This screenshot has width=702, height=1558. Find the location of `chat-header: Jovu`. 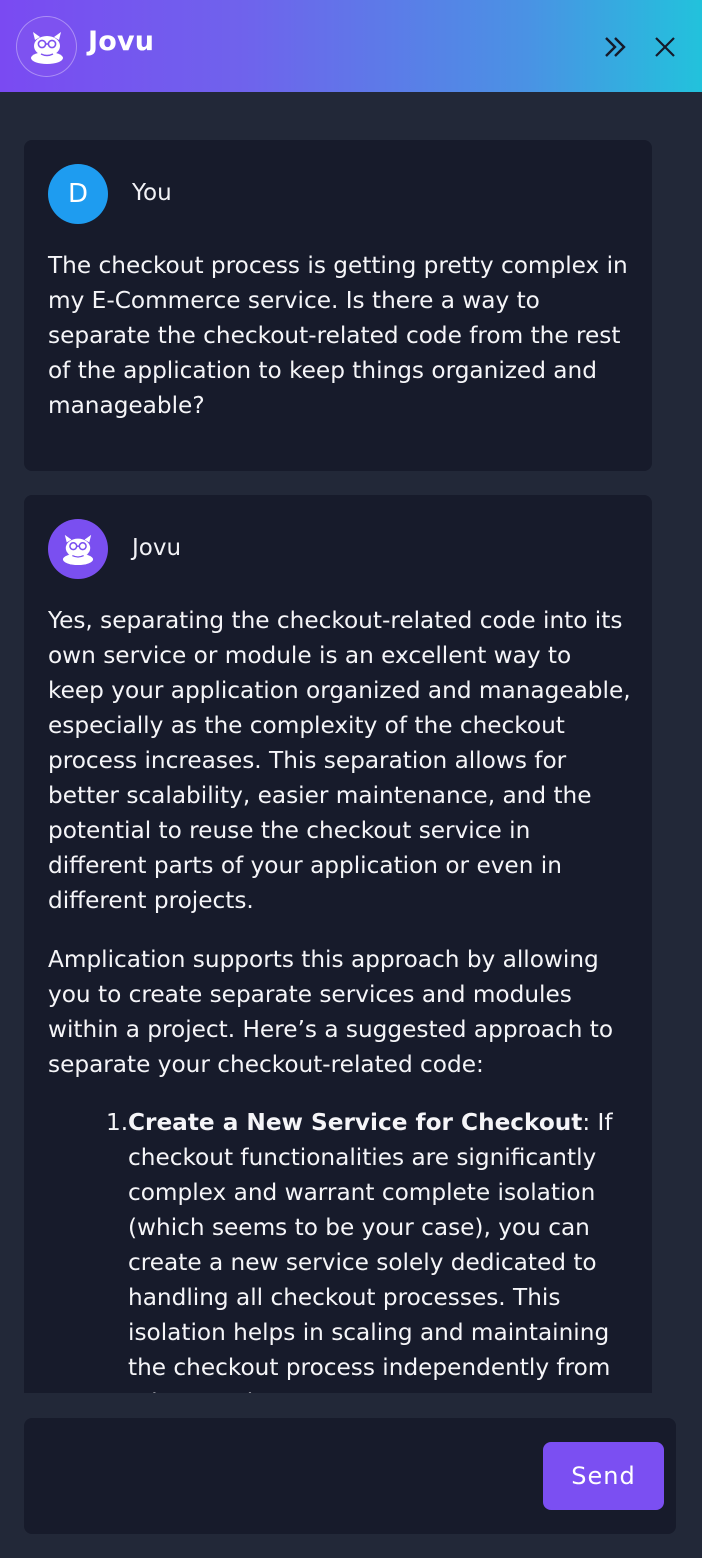

chat-header: Jovu is located at coordinates (351, 46).